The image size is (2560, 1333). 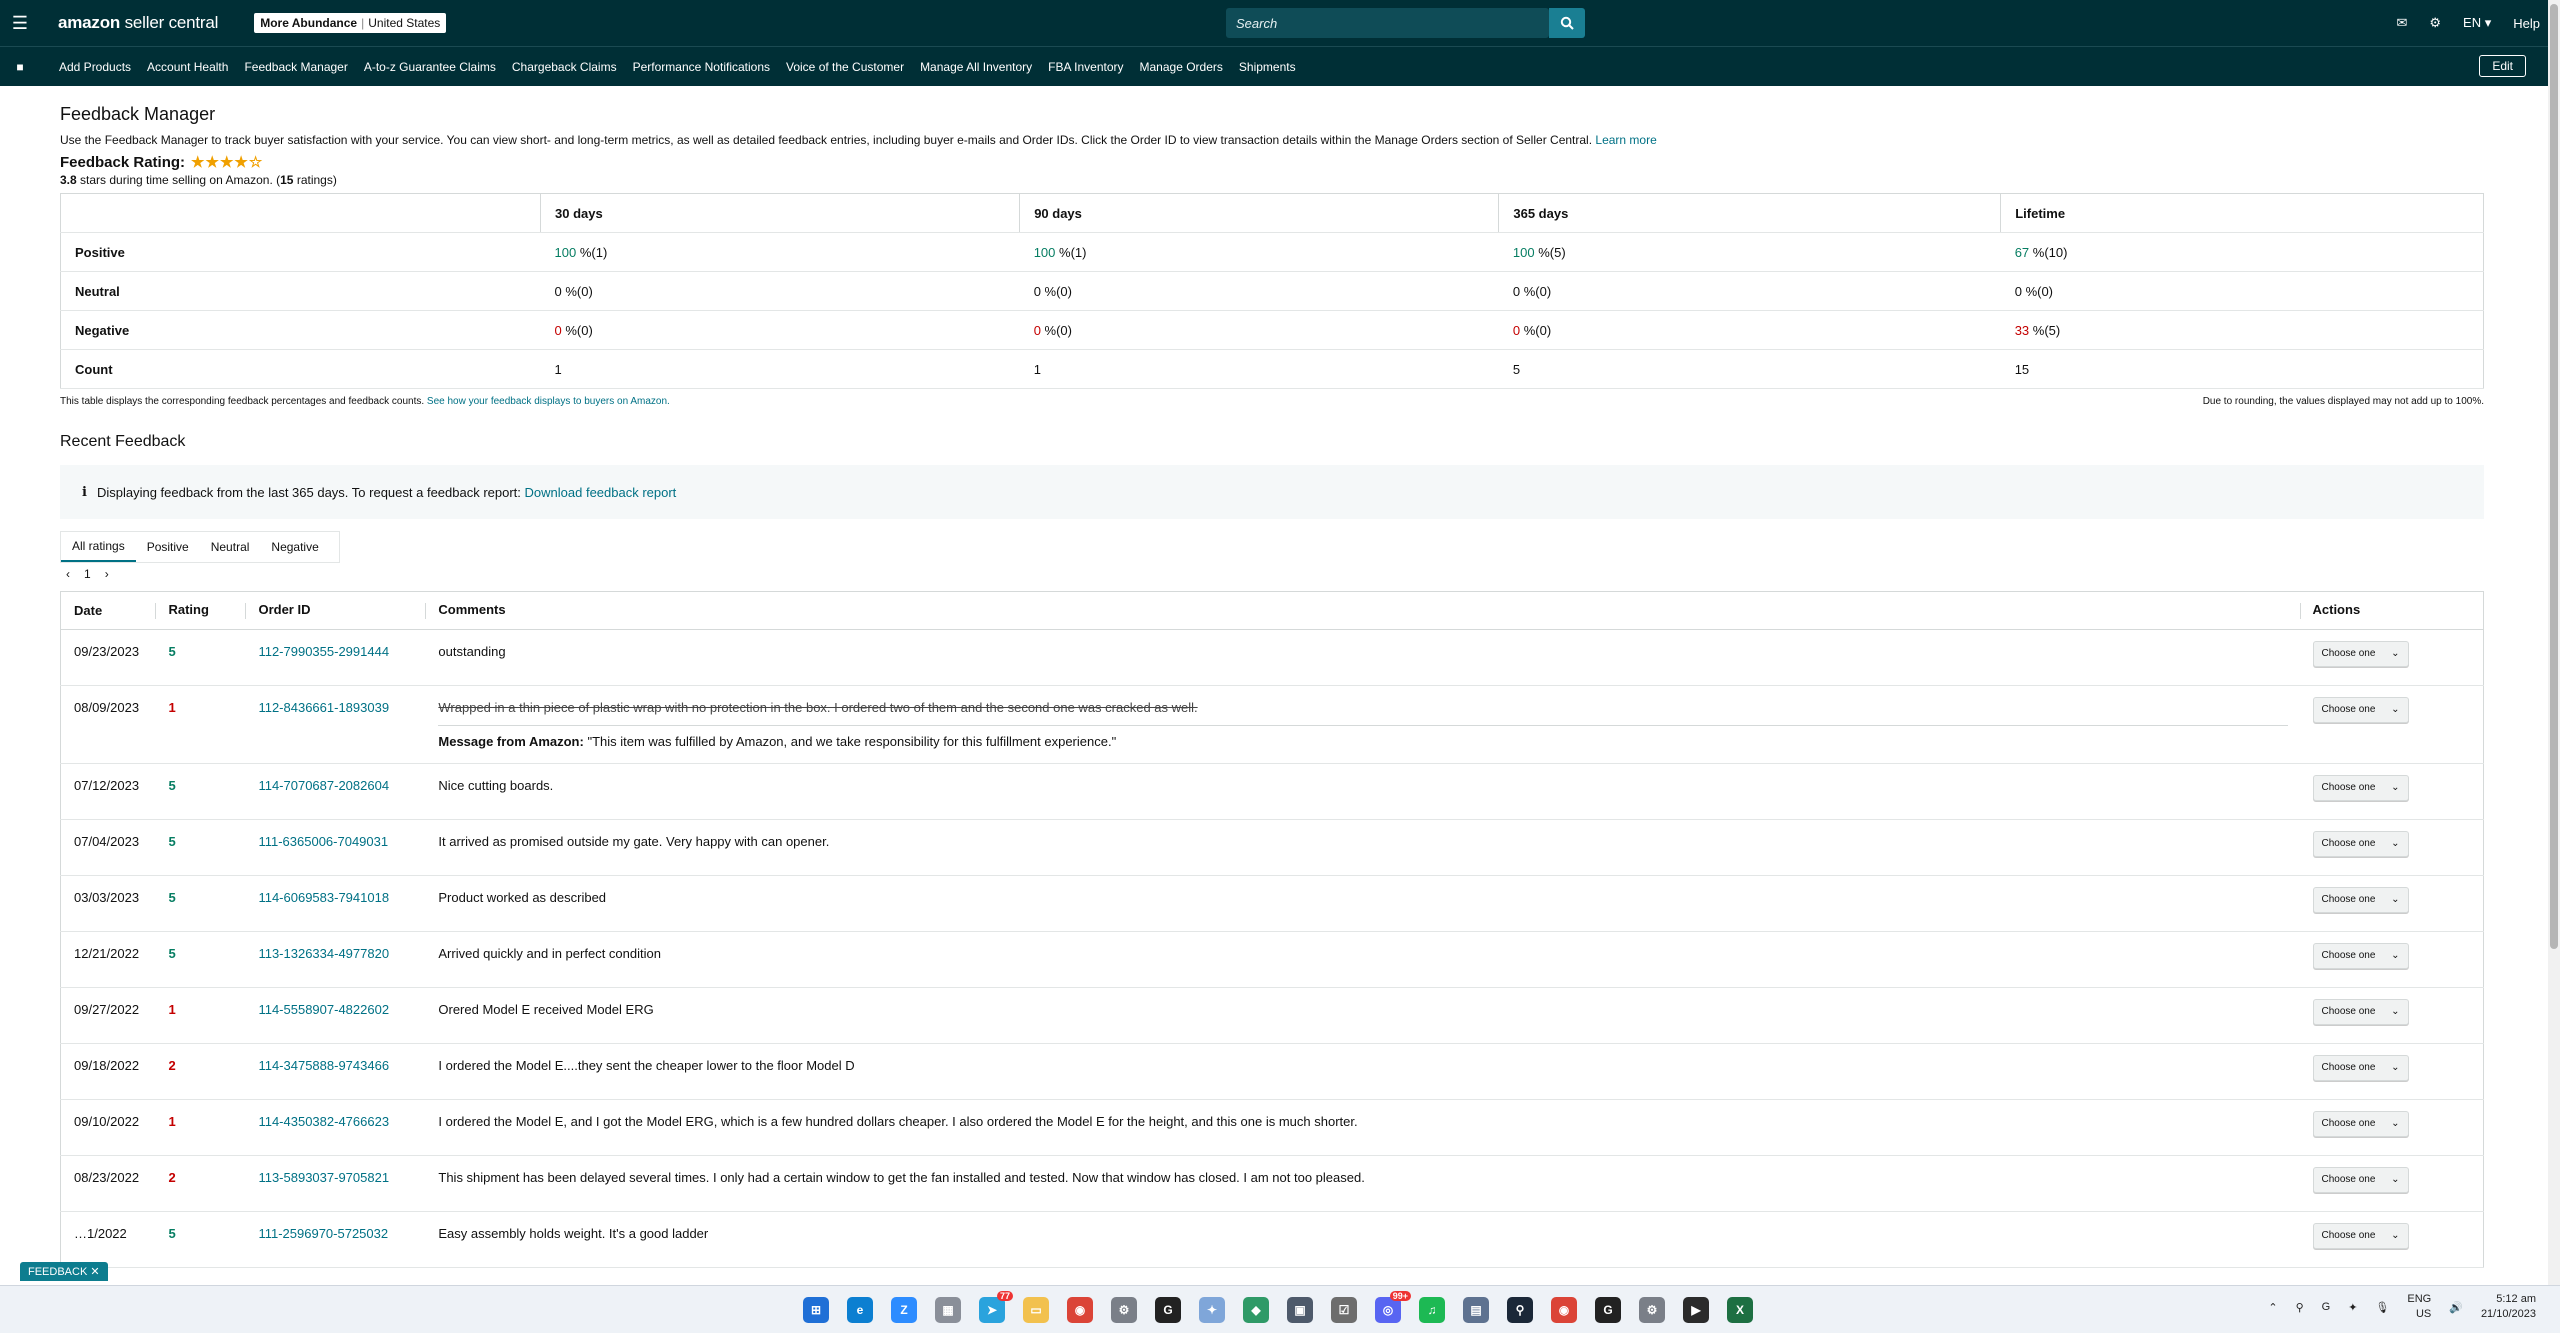 I want to click on order-id-link: 114-6069583-7941018, so click(x=323, y=897).